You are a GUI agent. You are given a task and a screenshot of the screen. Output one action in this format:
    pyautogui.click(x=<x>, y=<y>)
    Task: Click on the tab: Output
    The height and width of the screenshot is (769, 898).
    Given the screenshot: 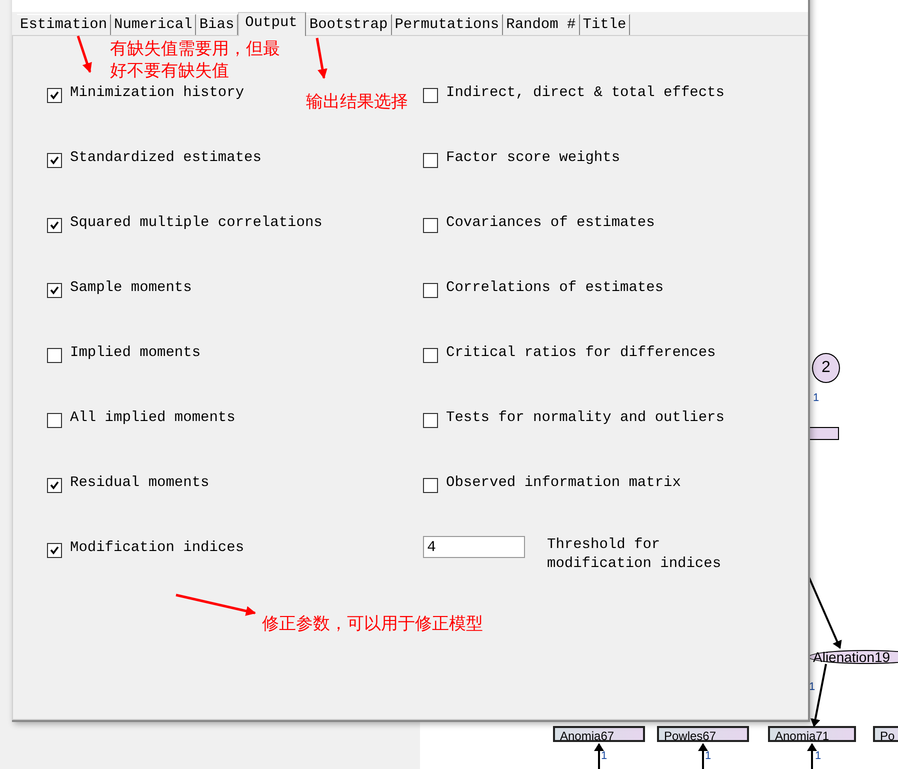 What is the action you would take?
    pyautogui.click(x=272, y=24)
    